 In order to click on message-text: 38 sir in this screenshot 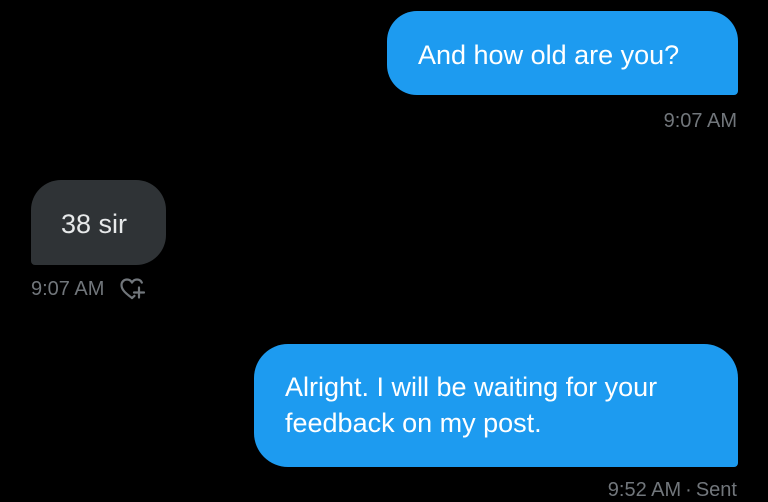, I will do `click(94, 224)`.